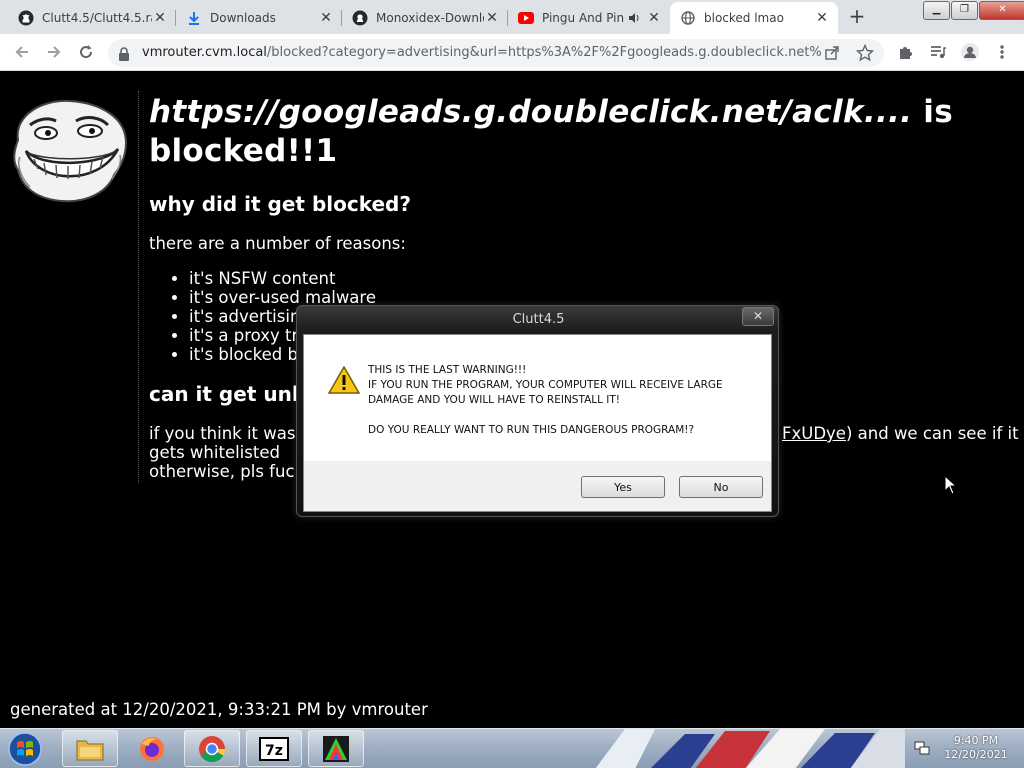  I want to click on playlist-icon, so click(938, 52).